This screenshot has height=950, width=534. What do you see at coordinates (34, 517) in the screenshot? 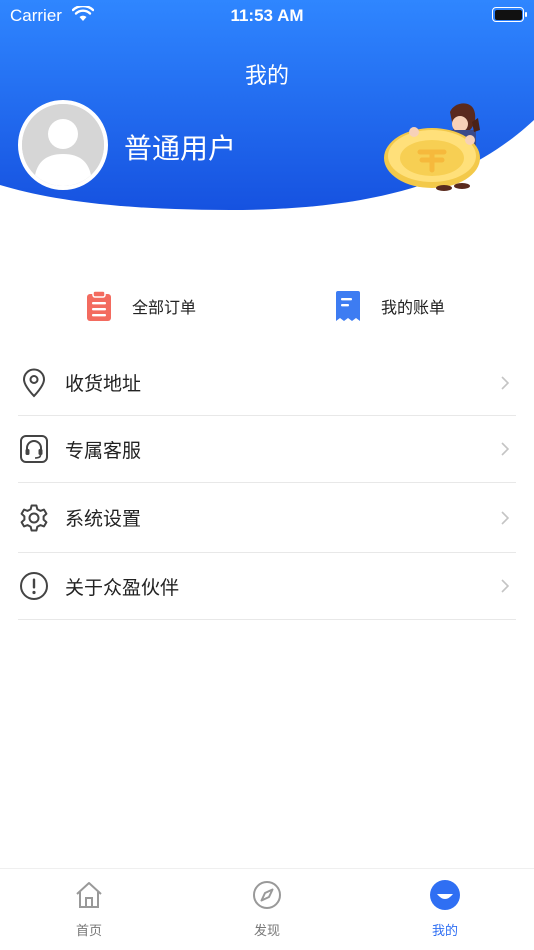
I see `gear-icon` at bounding box center [34, 517].